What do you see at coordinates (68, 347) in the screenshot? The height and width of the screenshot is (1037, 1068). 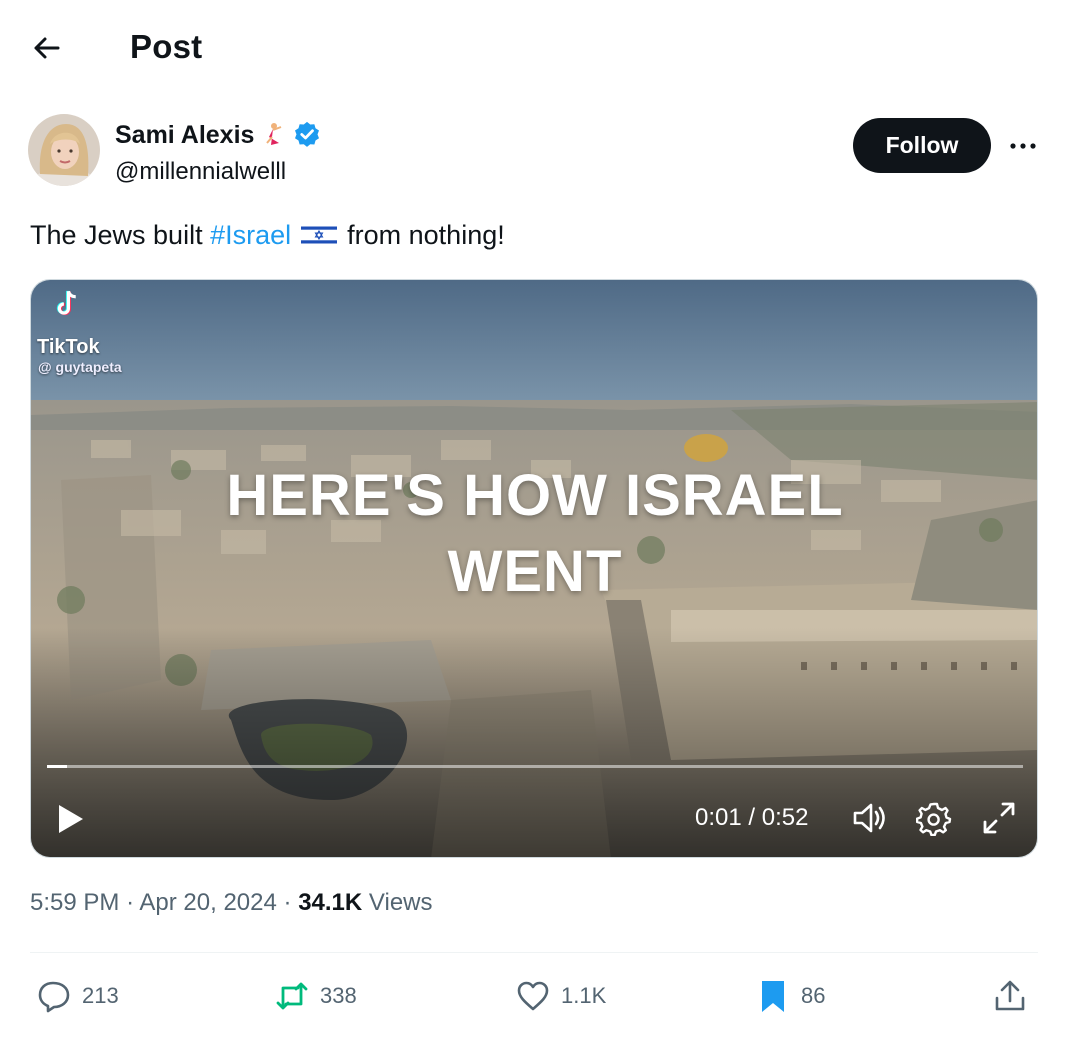 I see `tiktok-label: TikTok` at bounding box center [68, 347].